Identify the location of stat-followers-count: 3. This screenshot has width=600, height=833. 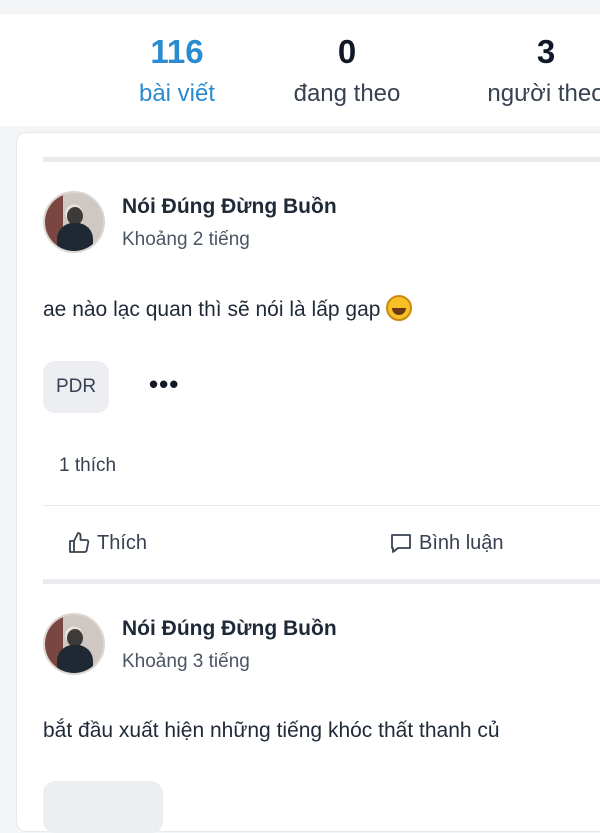
(546, 51).